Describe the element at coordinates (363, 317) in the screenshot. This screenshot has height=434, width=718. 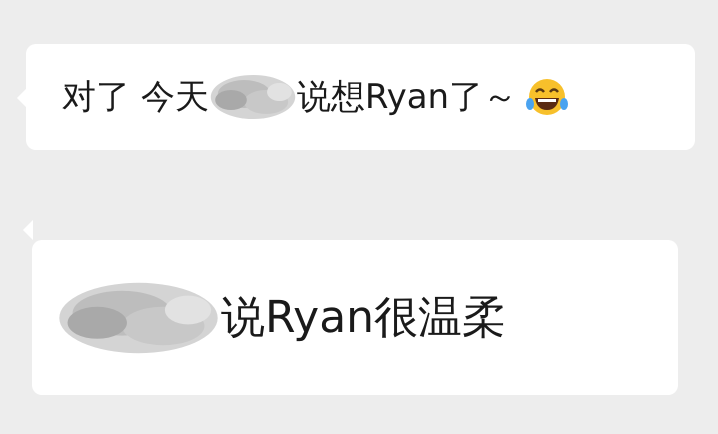
I see `message-text: 说Ryan很温柔` at that location.